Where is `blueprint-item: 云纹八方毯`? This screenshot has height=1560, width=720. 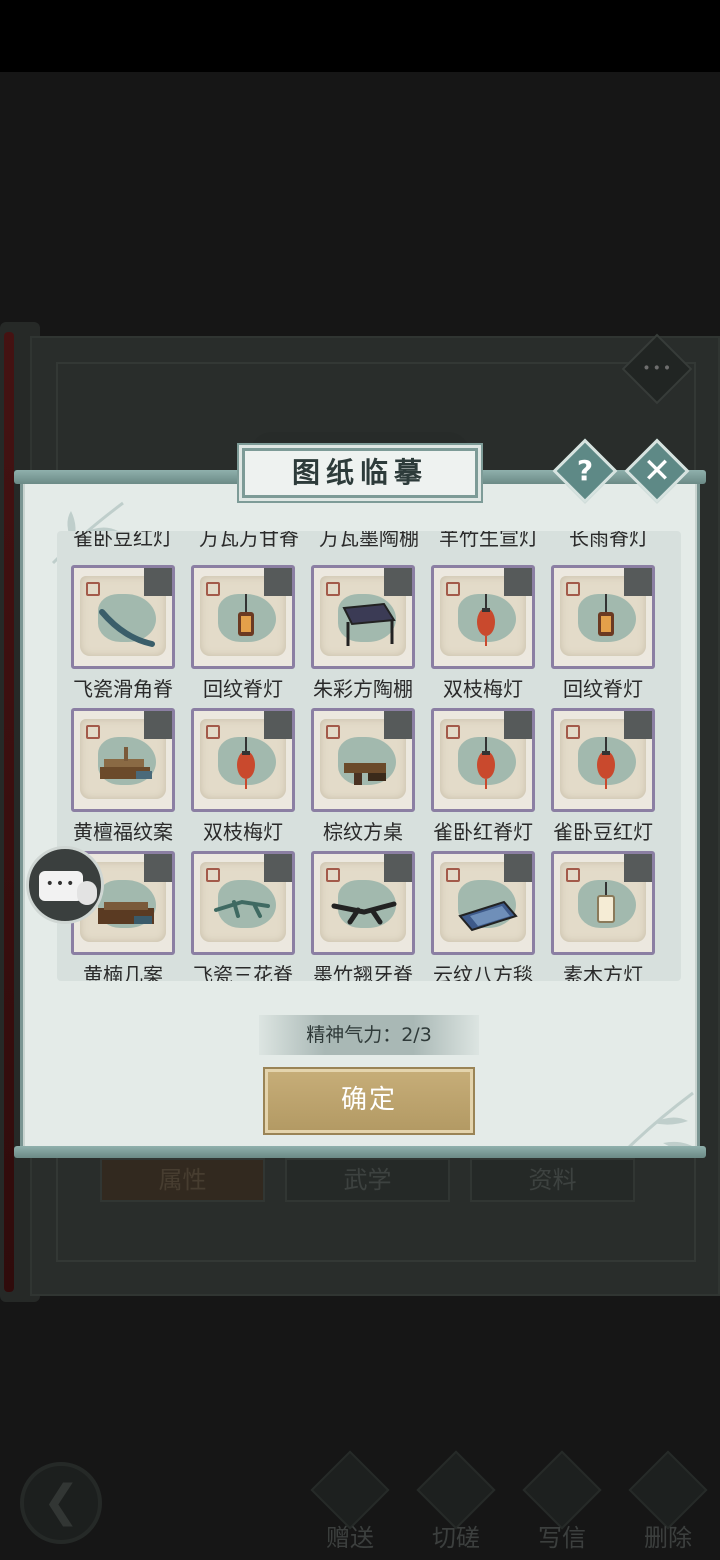
blueprint-item: 云纹八方毯 is located at coordinates (483, 916).